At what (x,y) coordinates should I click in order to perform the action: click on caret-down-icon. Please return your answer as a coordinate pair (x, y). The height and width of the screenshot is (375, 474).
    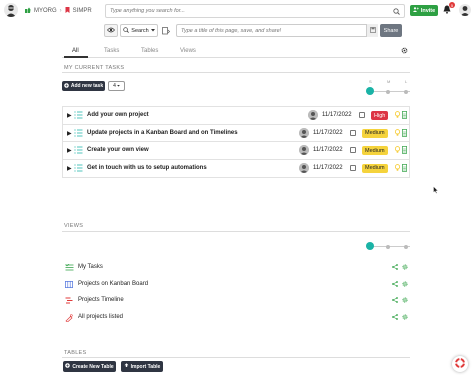
    Looking at the image, I should click on (118, 86).